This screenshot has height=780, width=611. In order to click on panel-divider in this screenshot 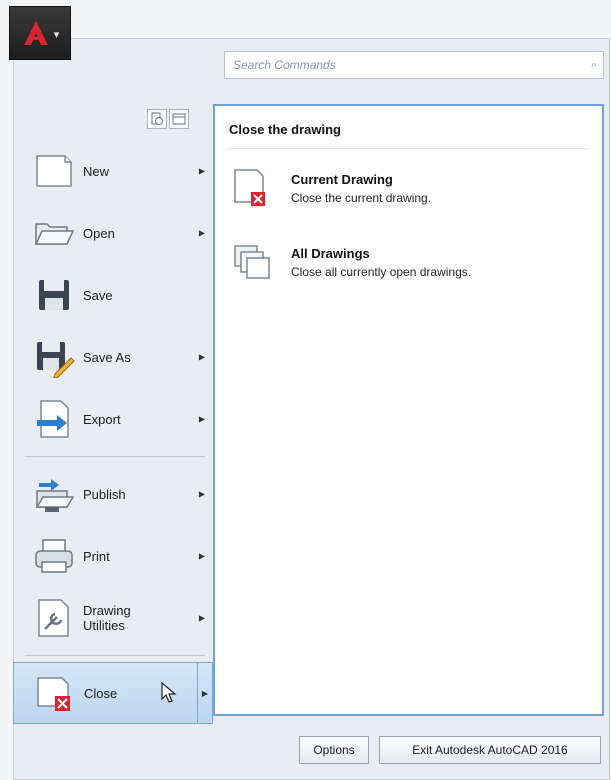, I will do `click(407, 148)`.